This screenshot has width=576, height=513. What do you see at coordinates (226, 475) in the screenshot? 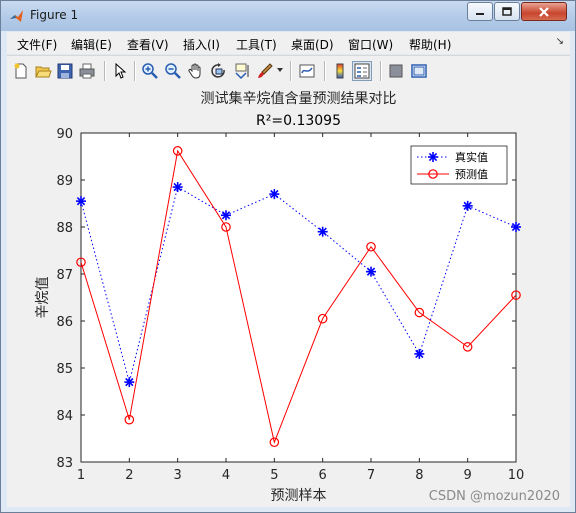
I see `x-tick-label: 4` at bounding box center [226, 475].